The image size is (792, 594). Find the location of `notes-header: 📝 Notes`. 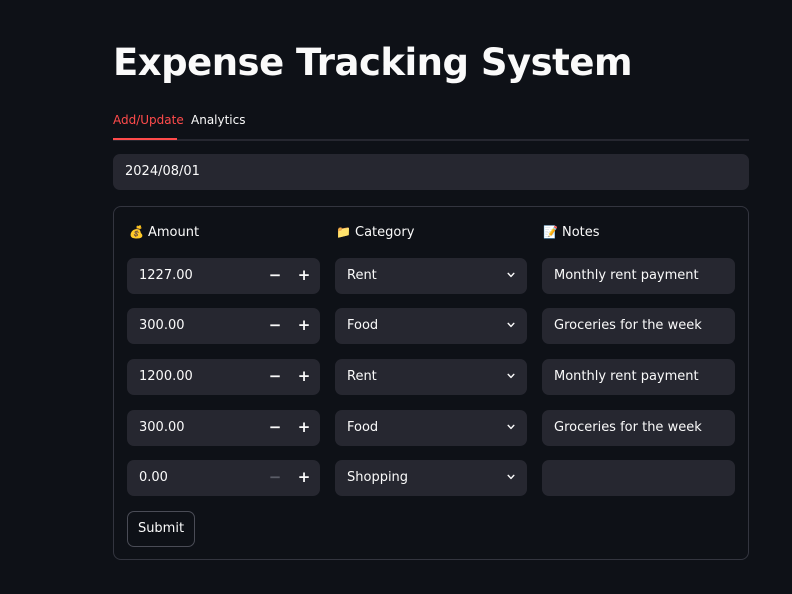

notes-header: 📝 Notes is located at coordinates (571, 232).